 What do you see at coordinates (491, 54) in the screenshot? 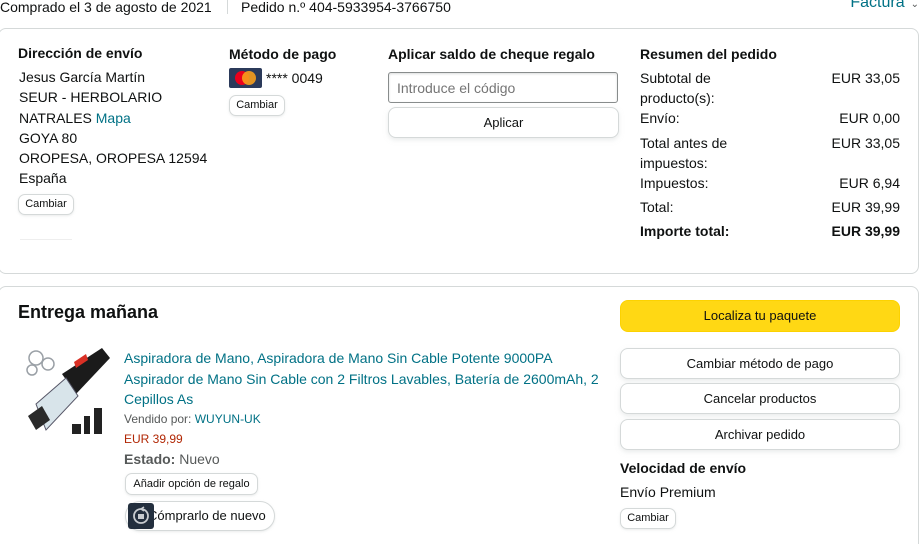
I see `gift-card-title: Aplicar saldo de cheque regalo` at bounding box center [491, 54].